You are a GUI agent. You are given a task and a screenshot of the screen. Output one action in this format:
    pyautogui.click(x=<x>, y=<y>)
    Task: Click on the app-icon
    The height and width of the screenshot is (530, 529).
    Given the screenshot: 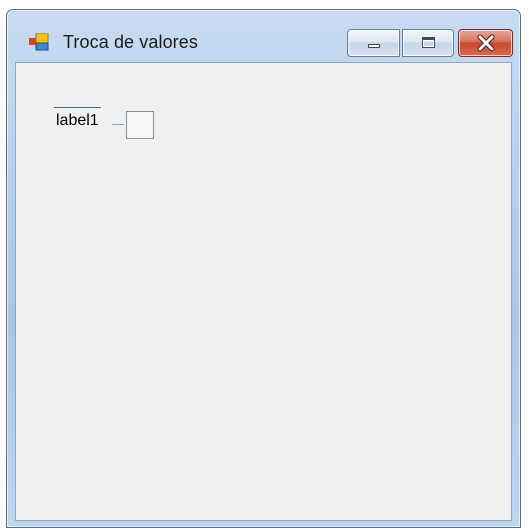 What is the action you would take?
    pyautogui.click(x=39, y=41)
    